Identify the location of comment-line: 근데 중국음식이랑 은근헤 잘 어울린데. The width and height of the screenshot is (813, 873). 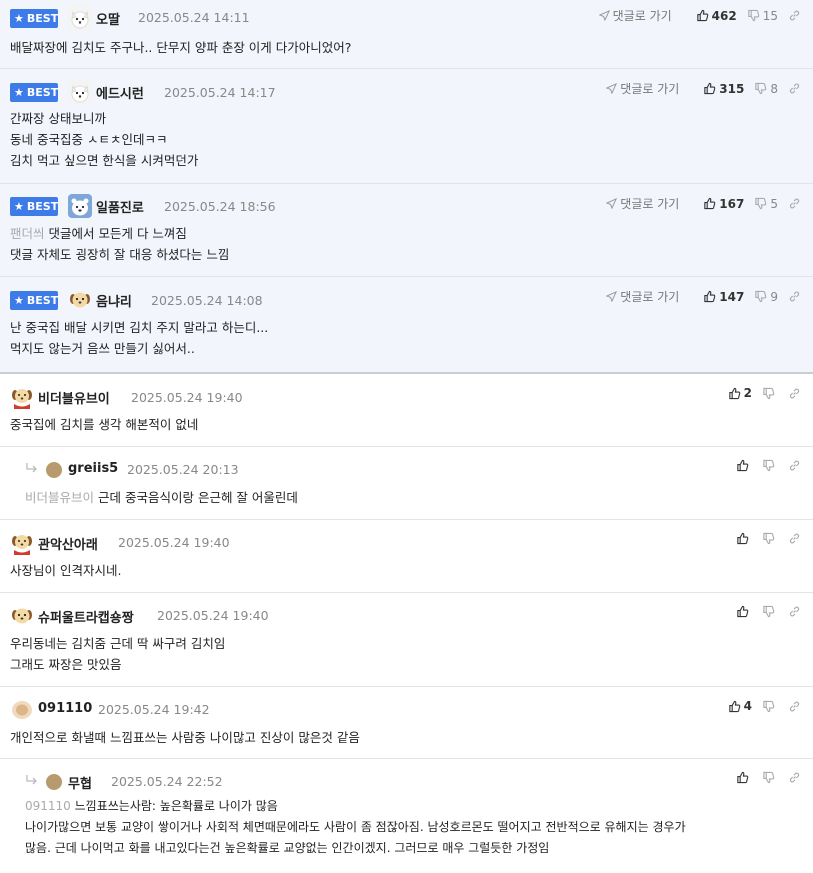
(198, 497).